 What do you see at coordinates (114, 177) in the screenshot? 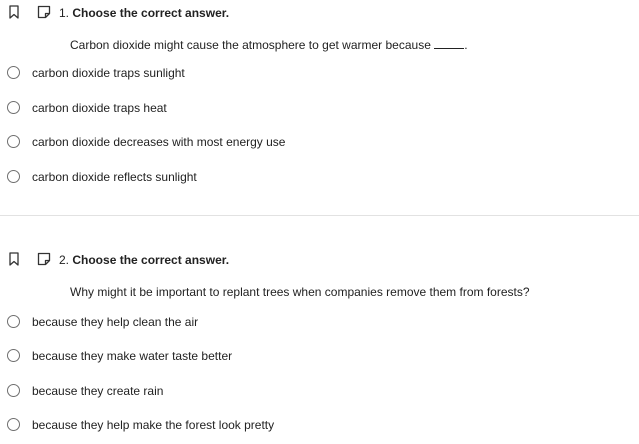
I see `option-label: carbon dioxide reflects sunlight` at bounding box center [114, 177].